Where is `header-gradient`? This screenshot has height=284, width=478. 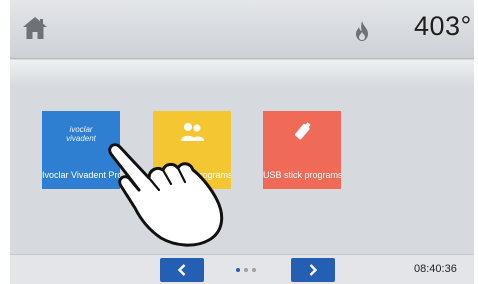
header-gradient is located at coordinates (242, 74).